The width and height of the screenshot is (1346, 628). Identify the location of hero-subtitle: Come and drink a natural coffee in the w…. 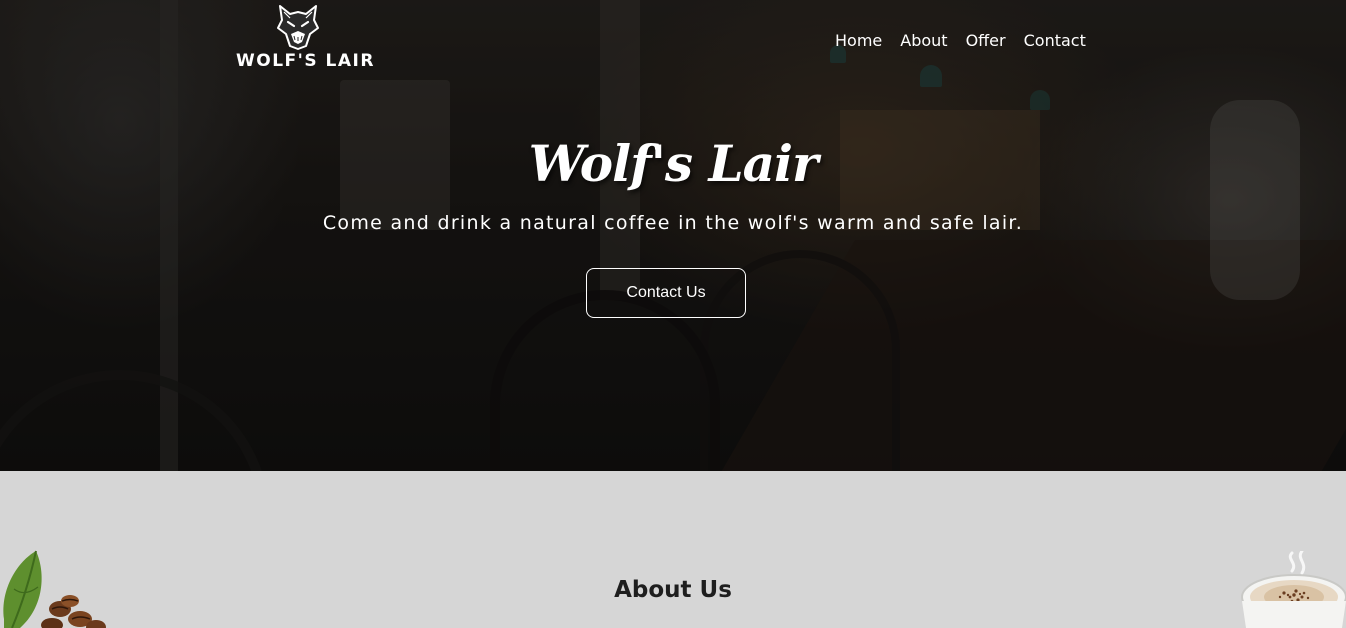
(673, 223).